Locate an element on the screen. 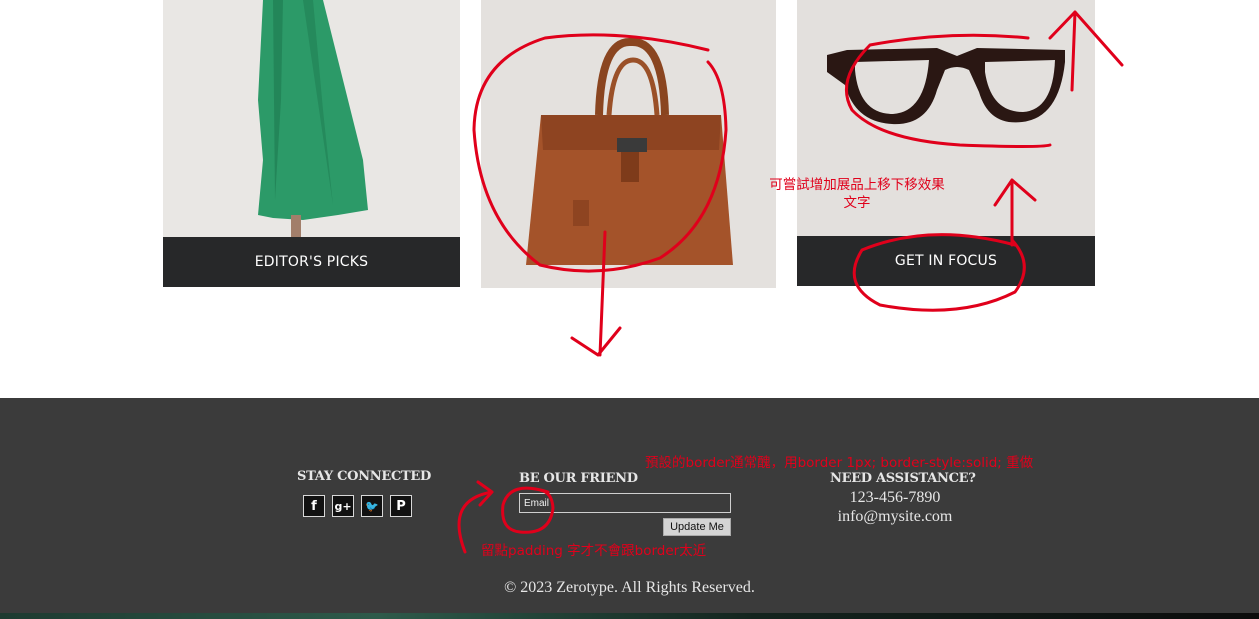 This screenshot has height=619, width=1259. footer-bottom-strip is located at coordinates (629, 616).